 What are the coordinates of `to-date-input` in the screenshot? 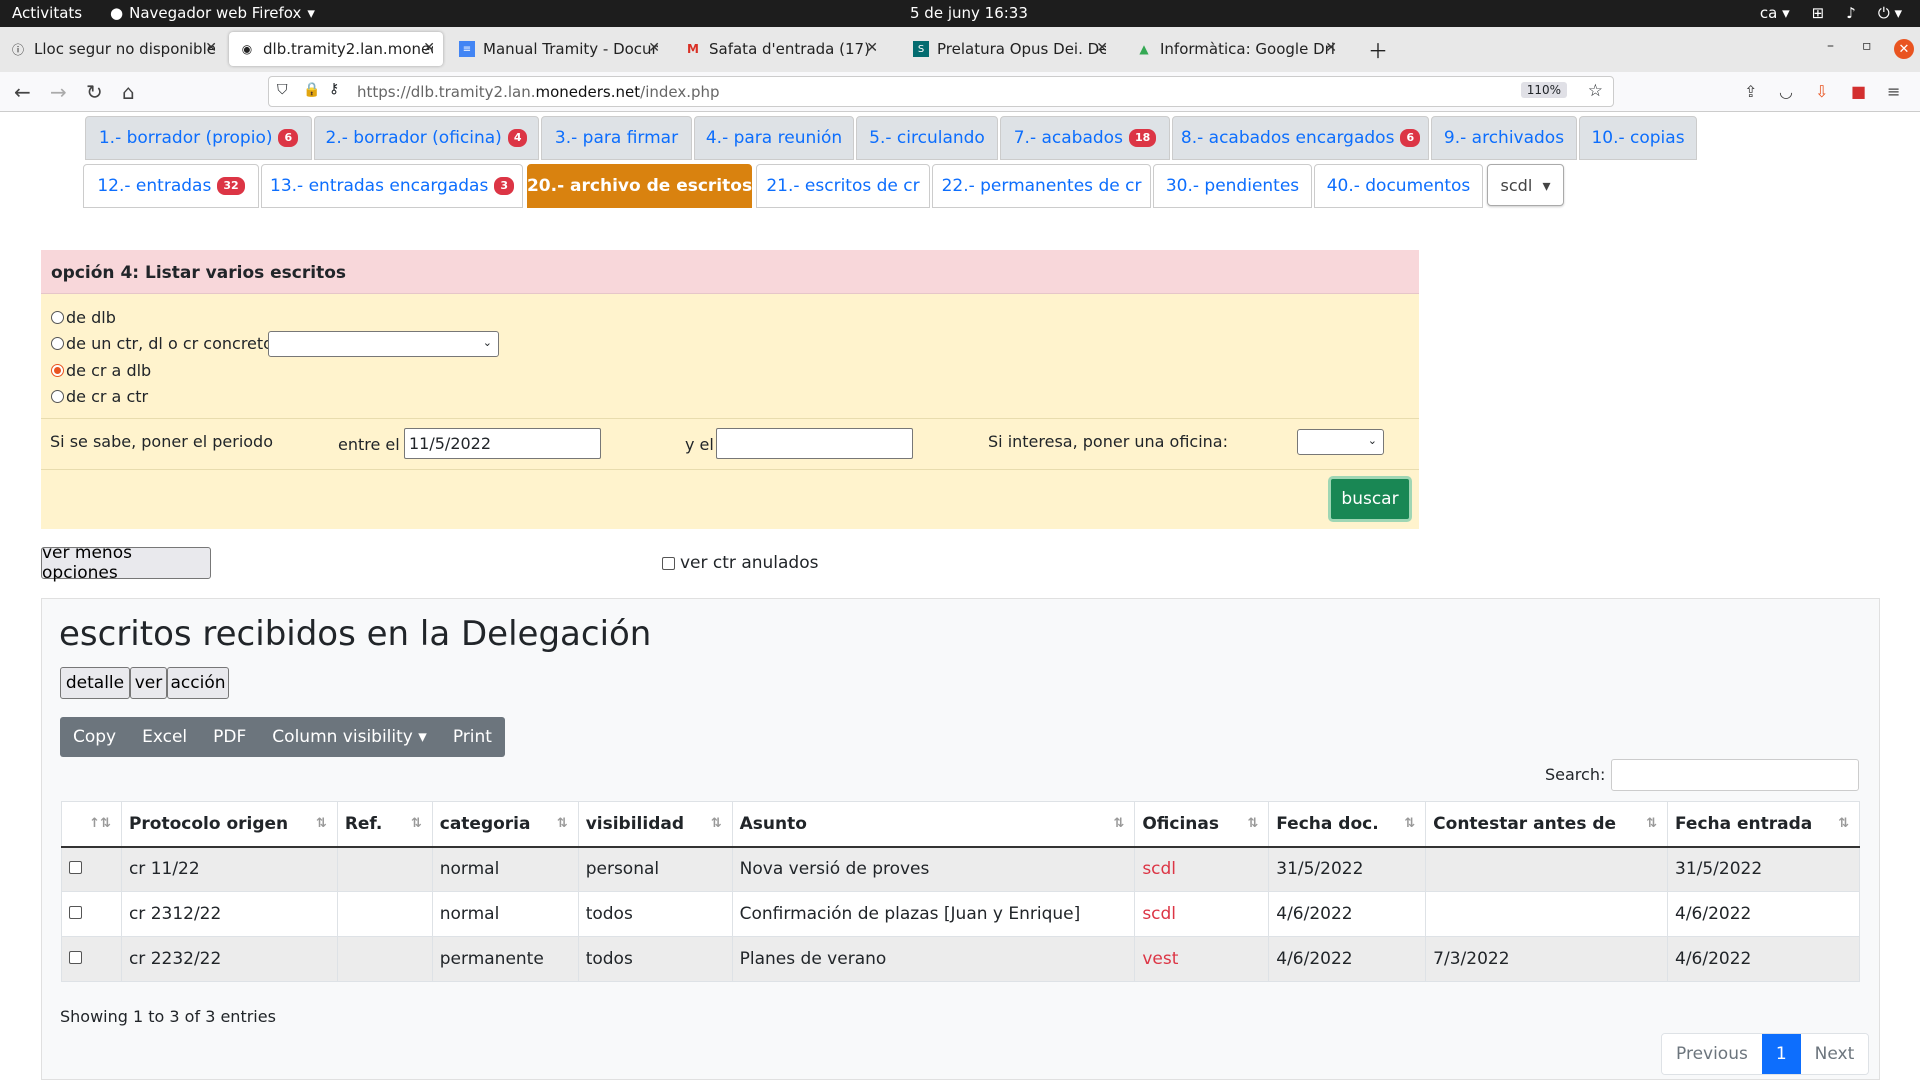 It's located at (814, 443).